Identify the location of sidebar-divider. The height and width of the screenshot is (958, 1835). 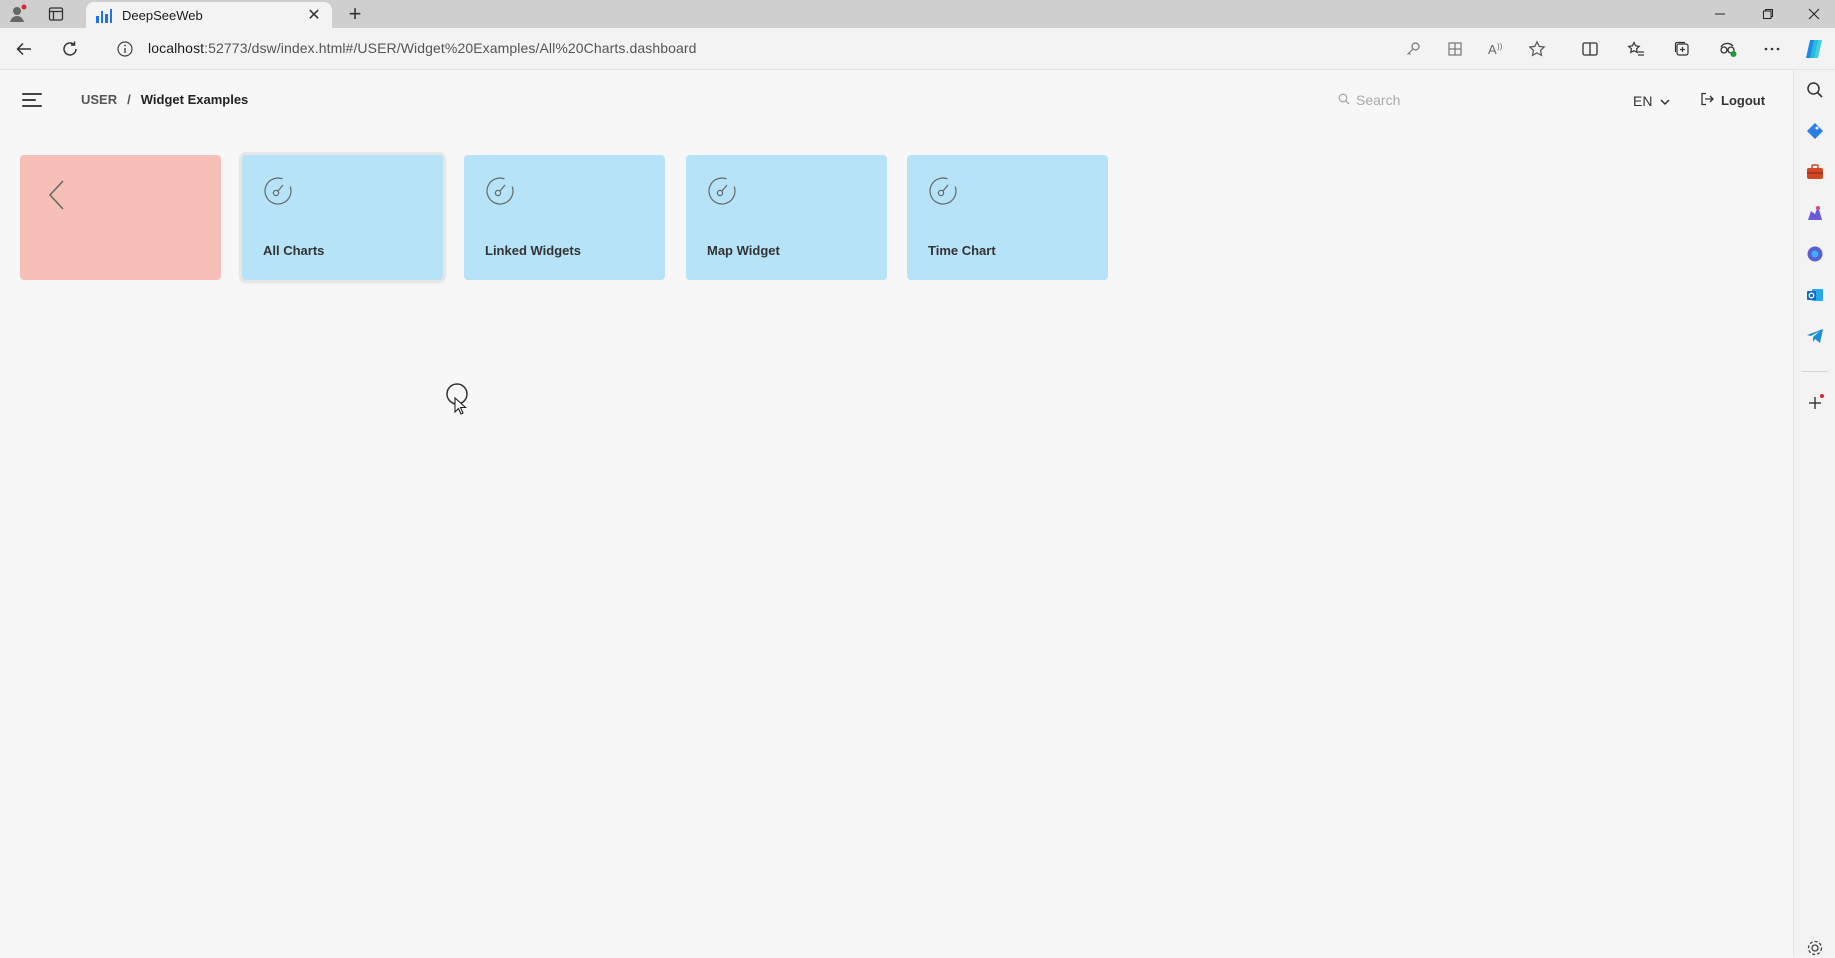
(1815, 371).